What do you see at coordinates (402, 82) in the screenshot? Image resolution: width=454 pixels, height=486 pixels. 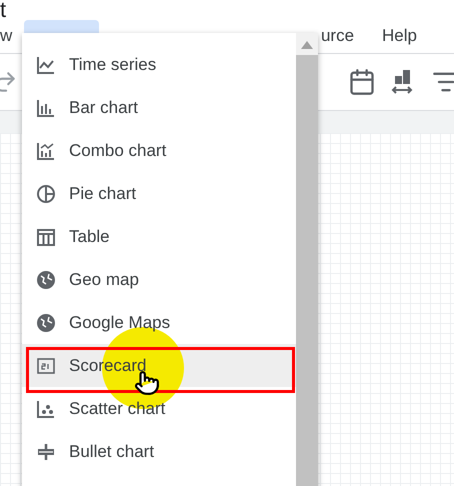 I see `chart-swap-icon` at bounding box center [402, 82].